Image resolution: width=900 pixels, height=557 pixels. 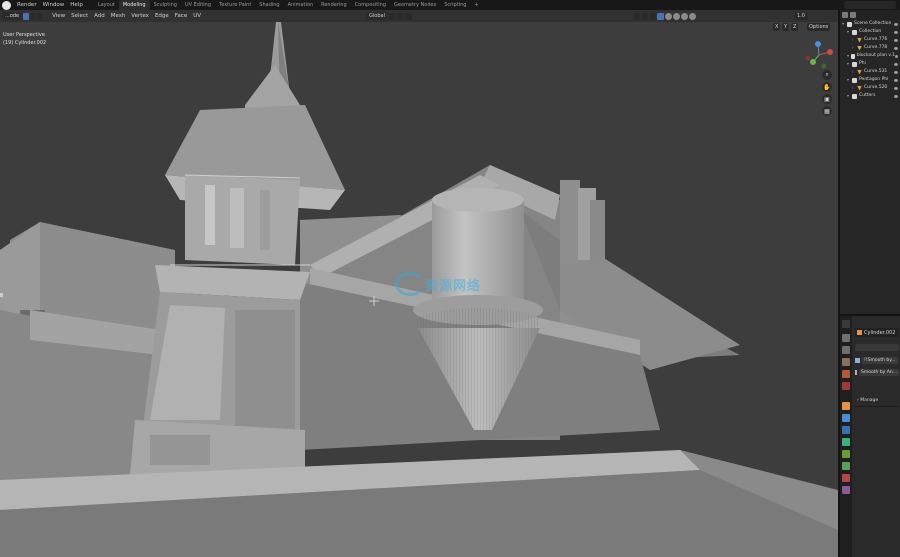 What do you see at coordinates (1, 295) in the screenshot?
I see `toolbar-collapse-icon` at bounding box center [1, 295].